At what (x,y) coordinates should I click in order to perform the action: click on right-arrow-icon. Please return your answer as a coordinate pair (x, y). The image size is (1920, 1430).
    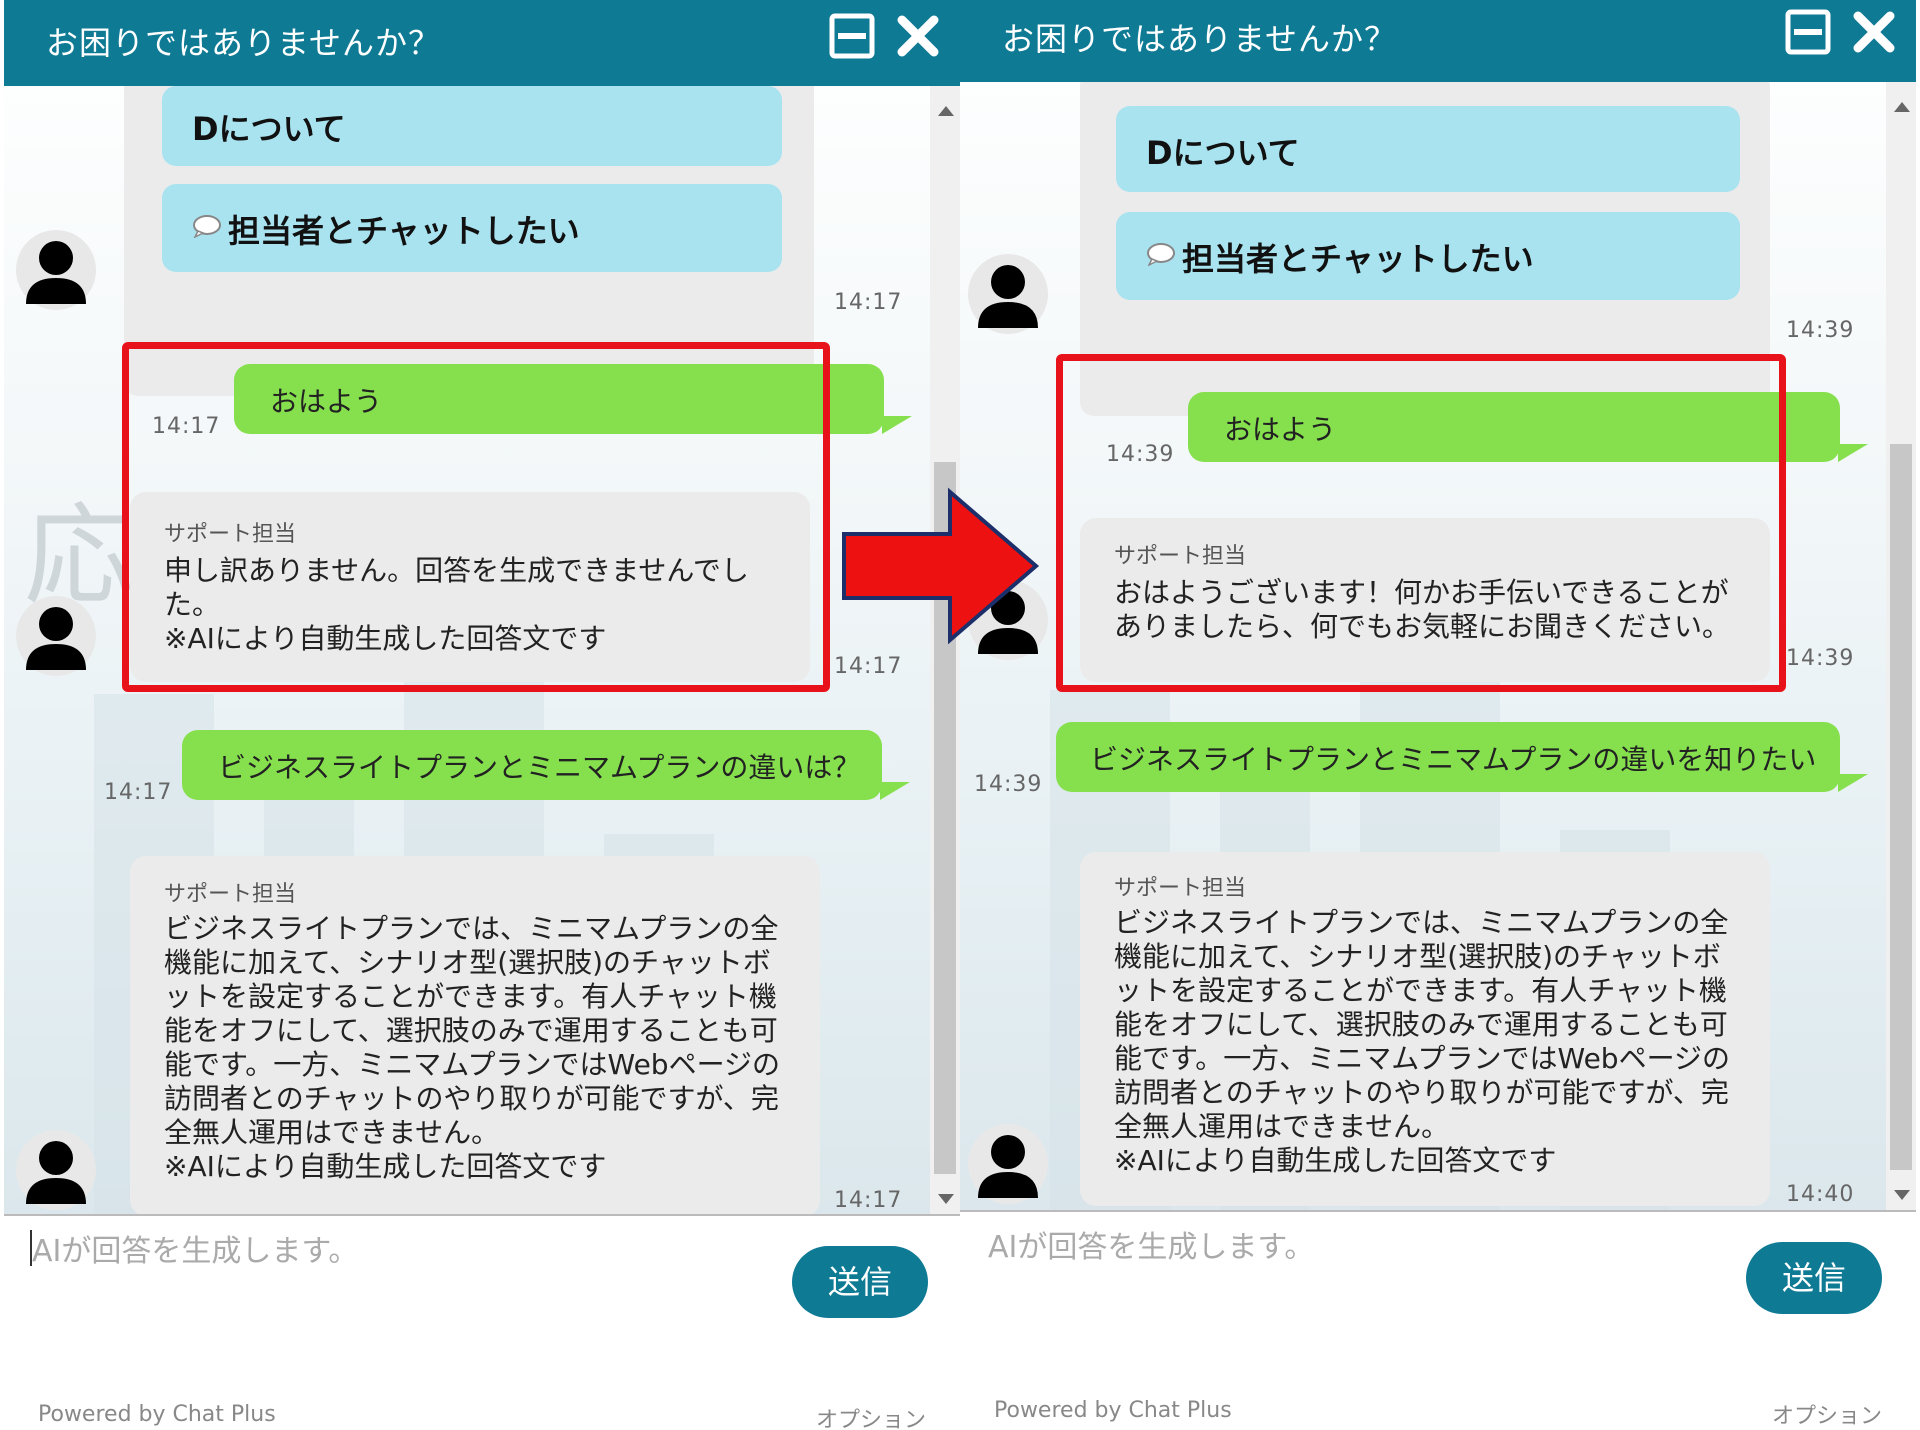
    Looking at the image, I should click on (940, 568).